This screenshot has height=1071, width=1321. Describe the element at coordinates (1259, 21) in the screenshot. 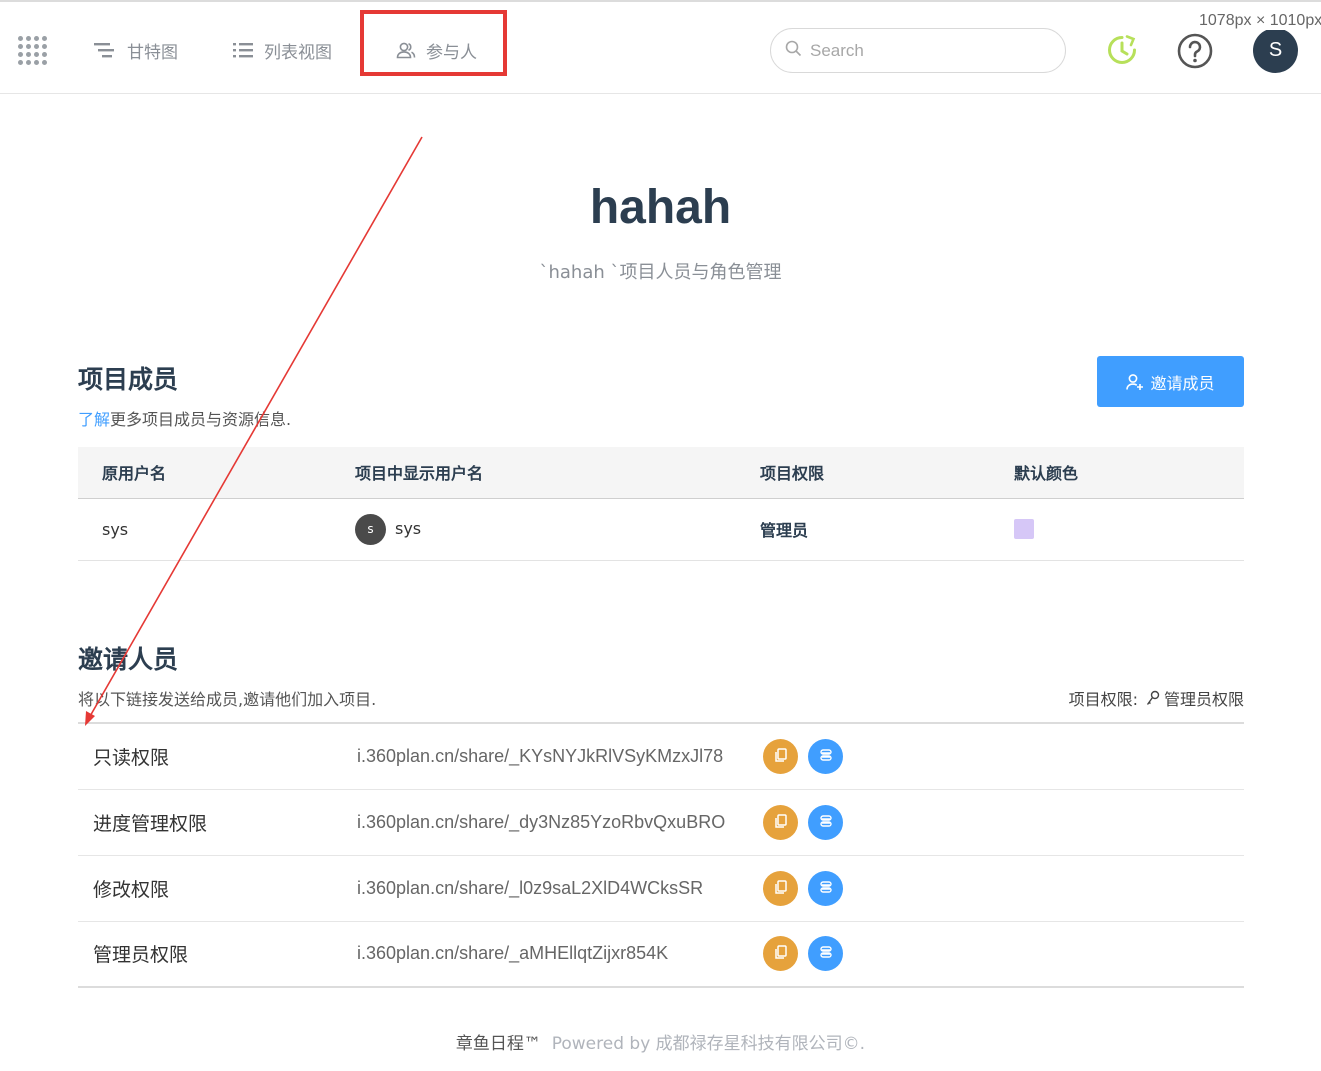

I see `viewport-size-overlay: 1078px × 1010px` at that location.